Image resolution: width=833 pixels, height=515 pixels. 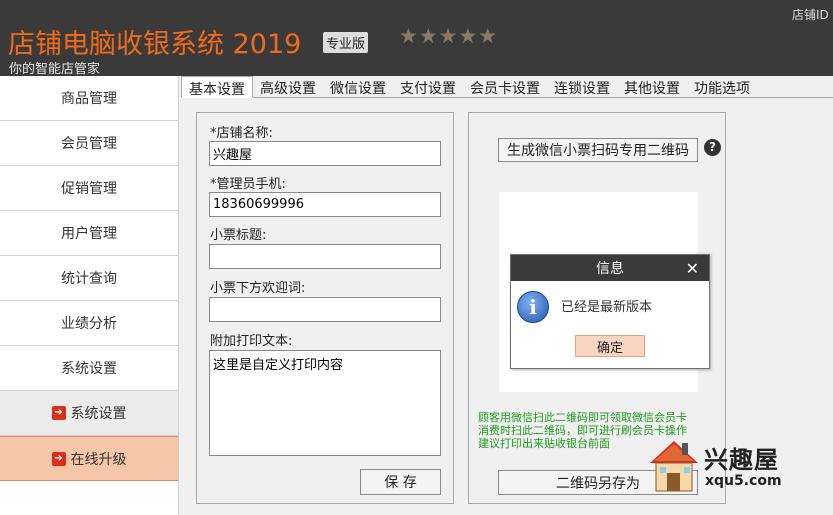 I want to click on tab-member-card-settings: 会员卡设置, so click(x=505, y=87).